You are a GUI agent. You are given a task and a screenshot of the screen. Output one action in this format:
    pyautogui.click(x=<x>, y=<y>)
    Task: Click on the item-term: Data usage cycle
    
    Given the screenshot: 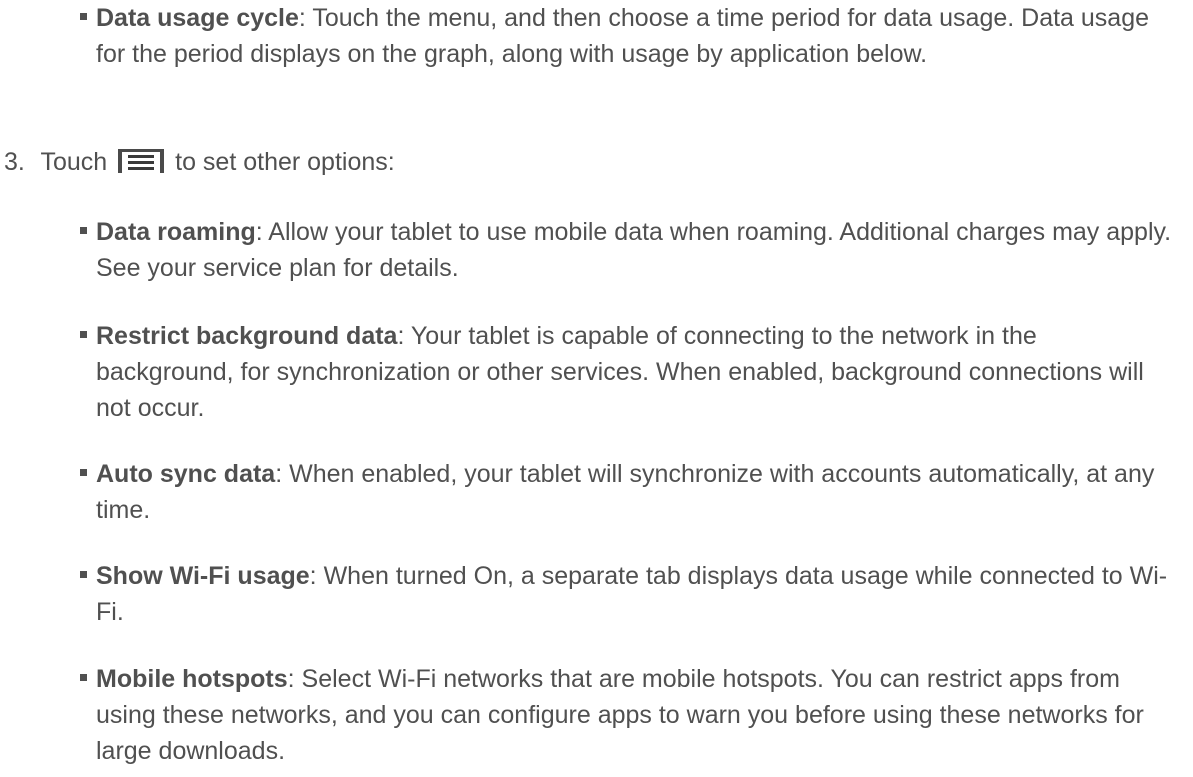 What is the action you would take?
    pyautogui.click(x=197, y=18)
    